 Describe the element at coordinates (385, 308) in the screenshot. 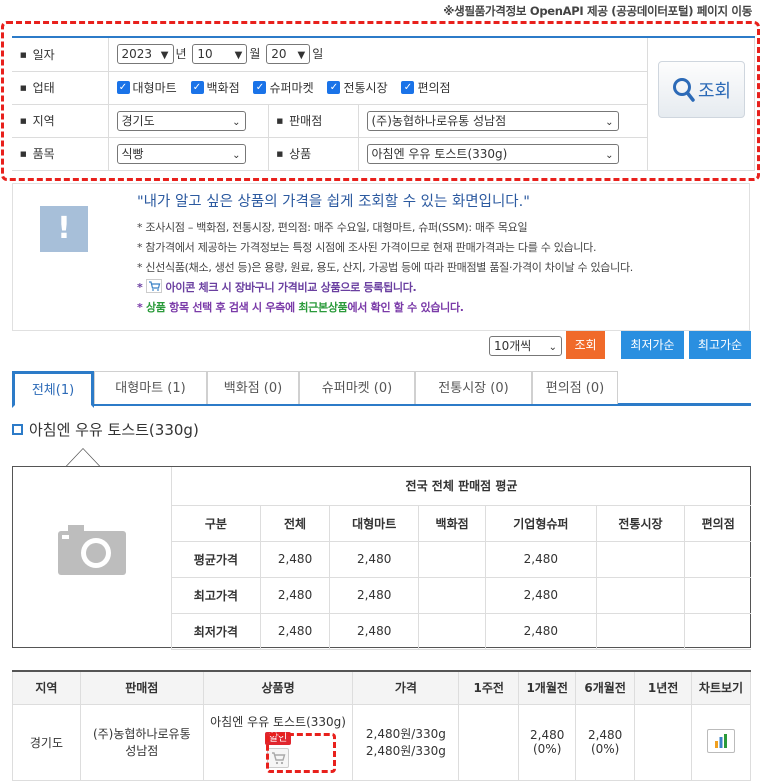

I see `notice-recent-item: 상품 항목 선택 후 검색 시 우측에 최근본상품에서 확인 할 수 있습니다.` at that location.